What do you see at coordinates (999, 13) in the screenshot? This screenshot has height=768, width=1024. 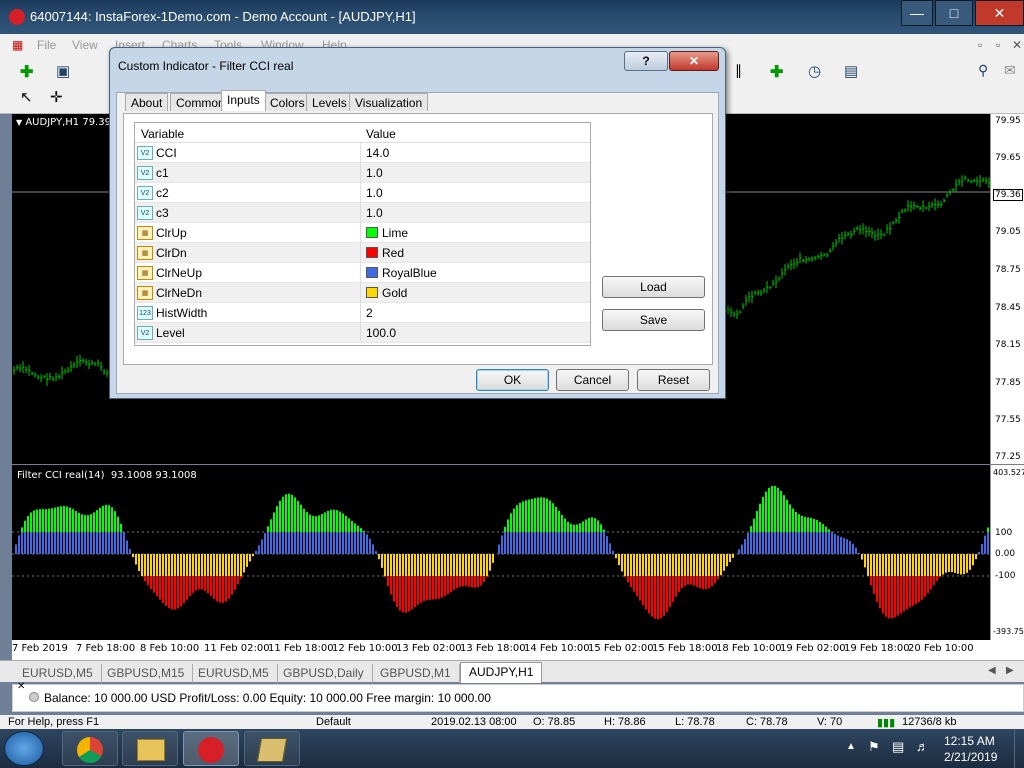 I see `close-button: ✕` at bounding box center [999, 13].